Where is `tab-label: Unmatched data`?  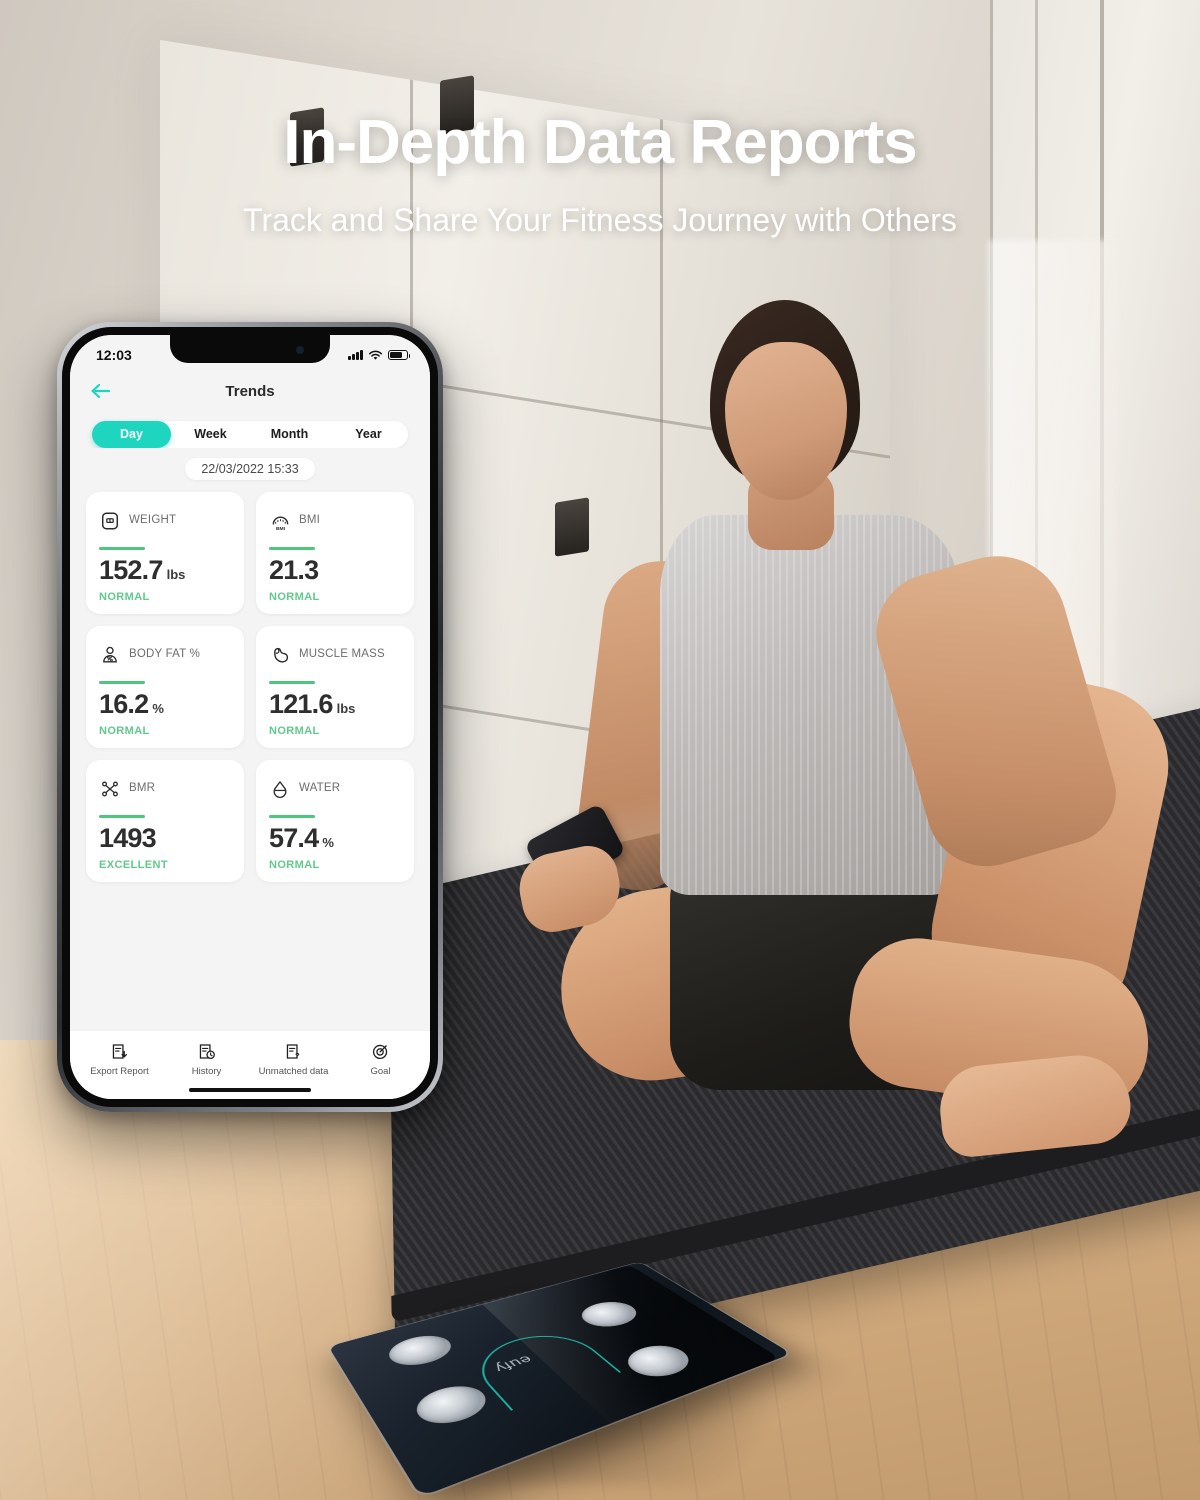 tab-label: Unmatched data is located at coordinates (293, 1071).